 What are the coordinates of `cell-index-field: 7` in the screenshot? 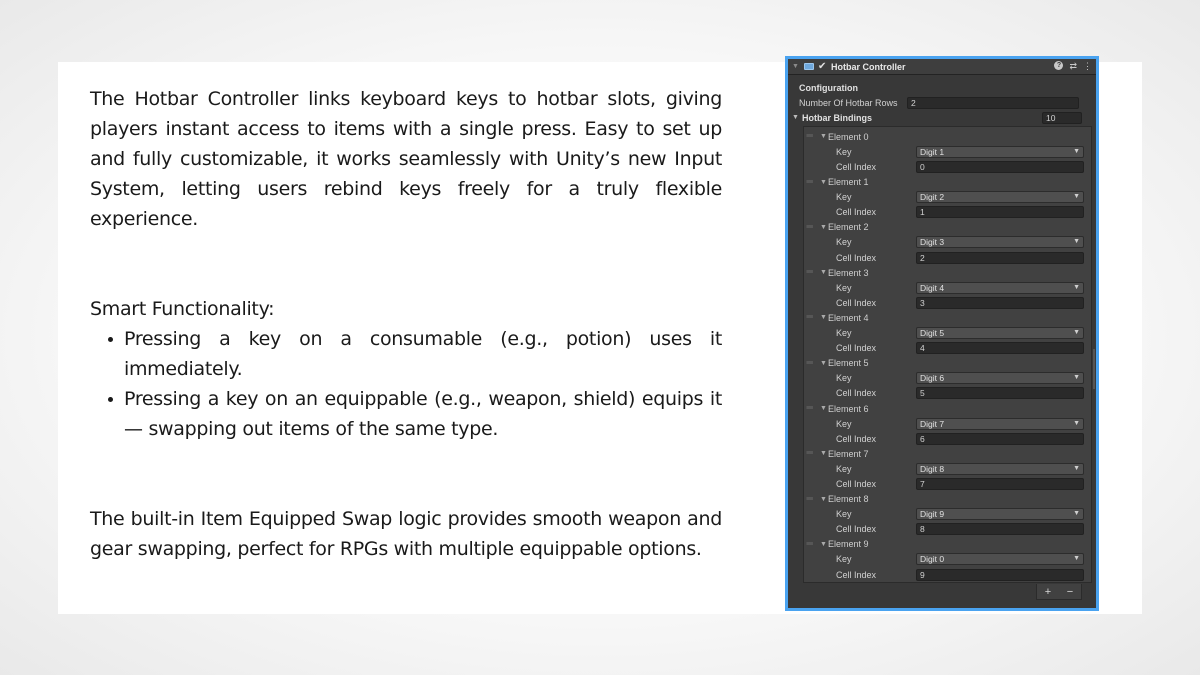 It's located at (1000, 483).